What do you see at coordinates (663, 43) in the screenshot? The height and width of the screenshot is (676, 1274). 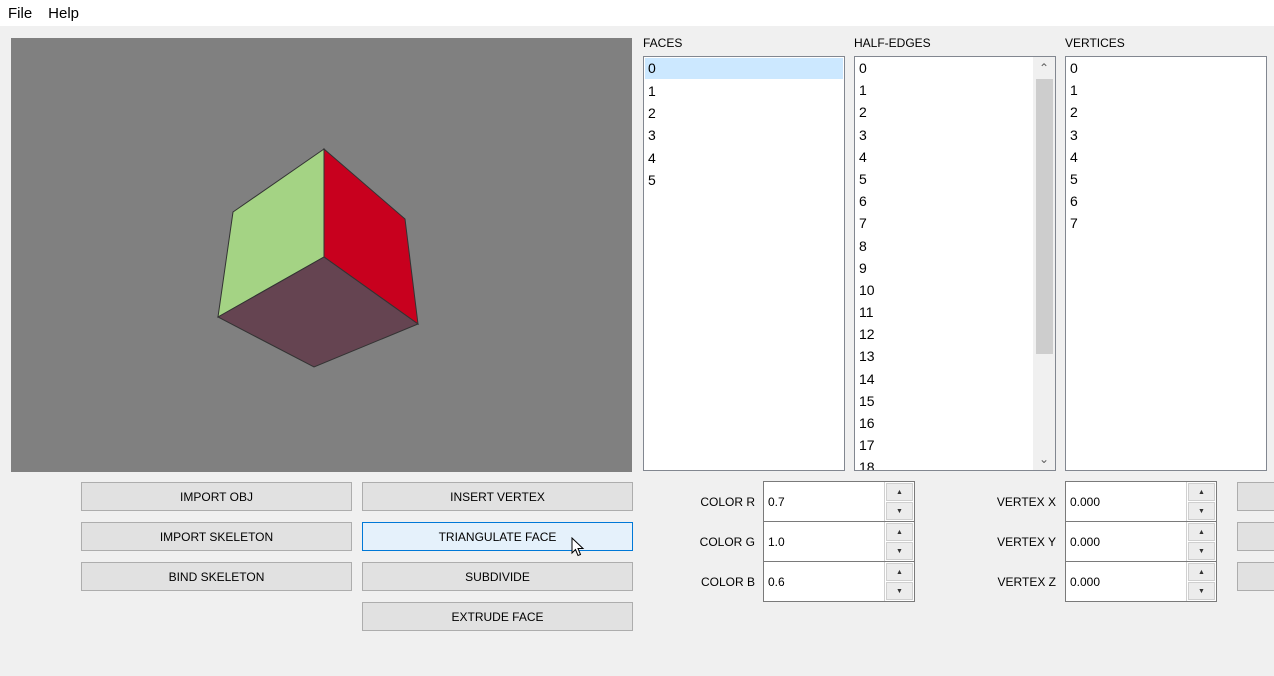 I see `faces-label: FACES` at bounding box center [663, 43].